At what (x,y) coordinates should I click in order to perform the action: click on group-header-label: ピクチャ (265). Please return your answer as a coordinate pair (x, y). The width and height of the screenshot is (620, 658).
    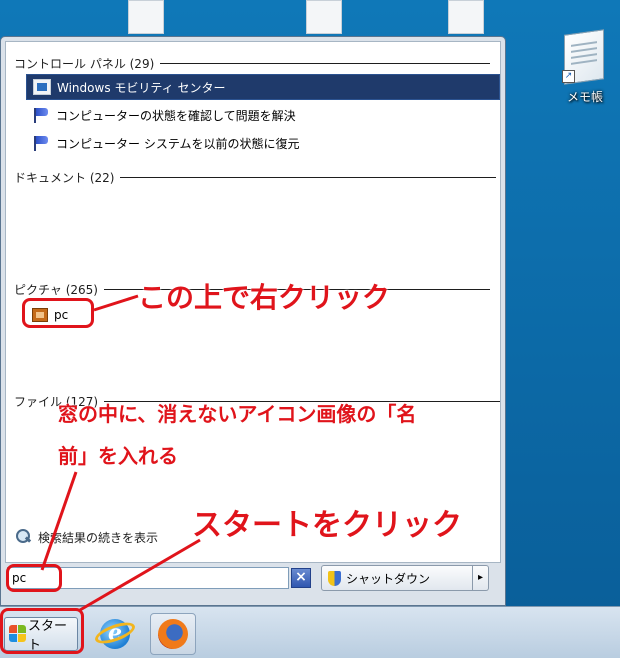
    Looking at the image, I should click on (56, 289).